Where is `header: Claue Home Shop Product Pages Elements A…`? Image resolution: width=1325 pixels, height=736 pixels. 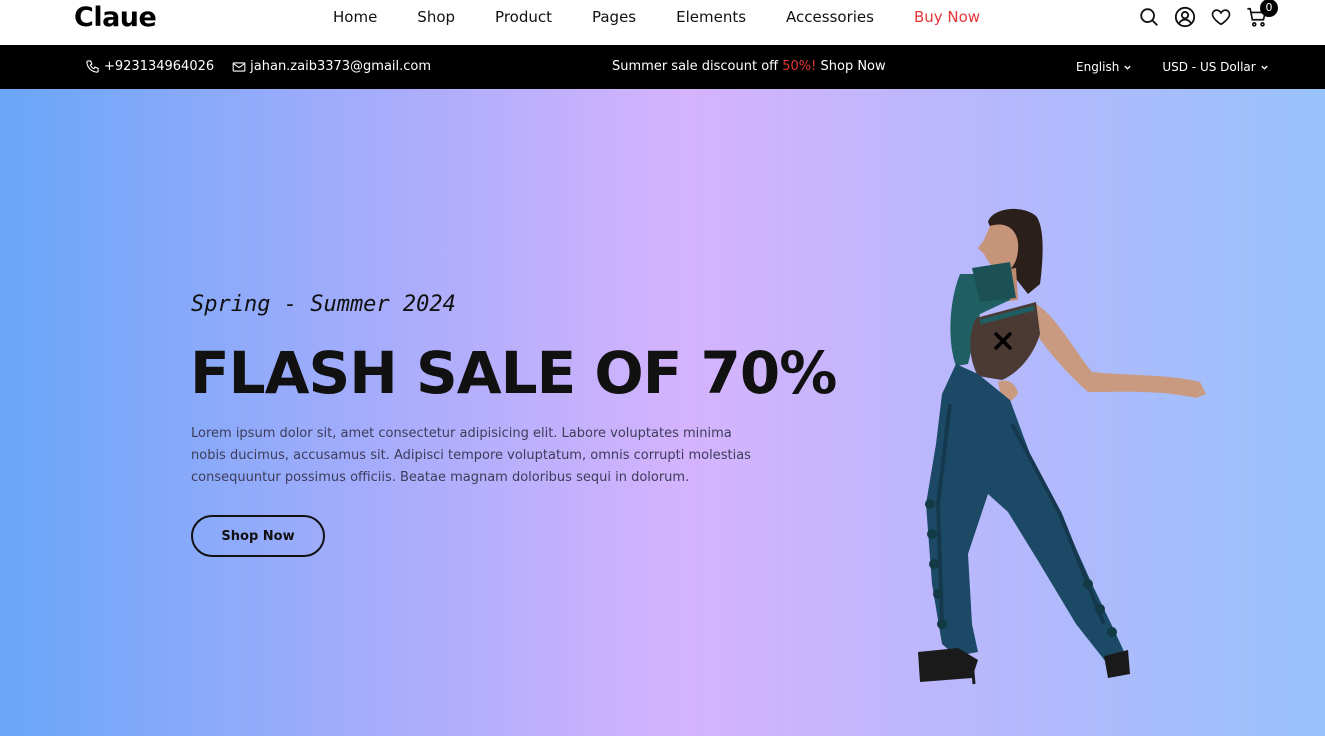
header: Claue Home Shop Product Pages Elements A… is located at coordinates (662, 22).